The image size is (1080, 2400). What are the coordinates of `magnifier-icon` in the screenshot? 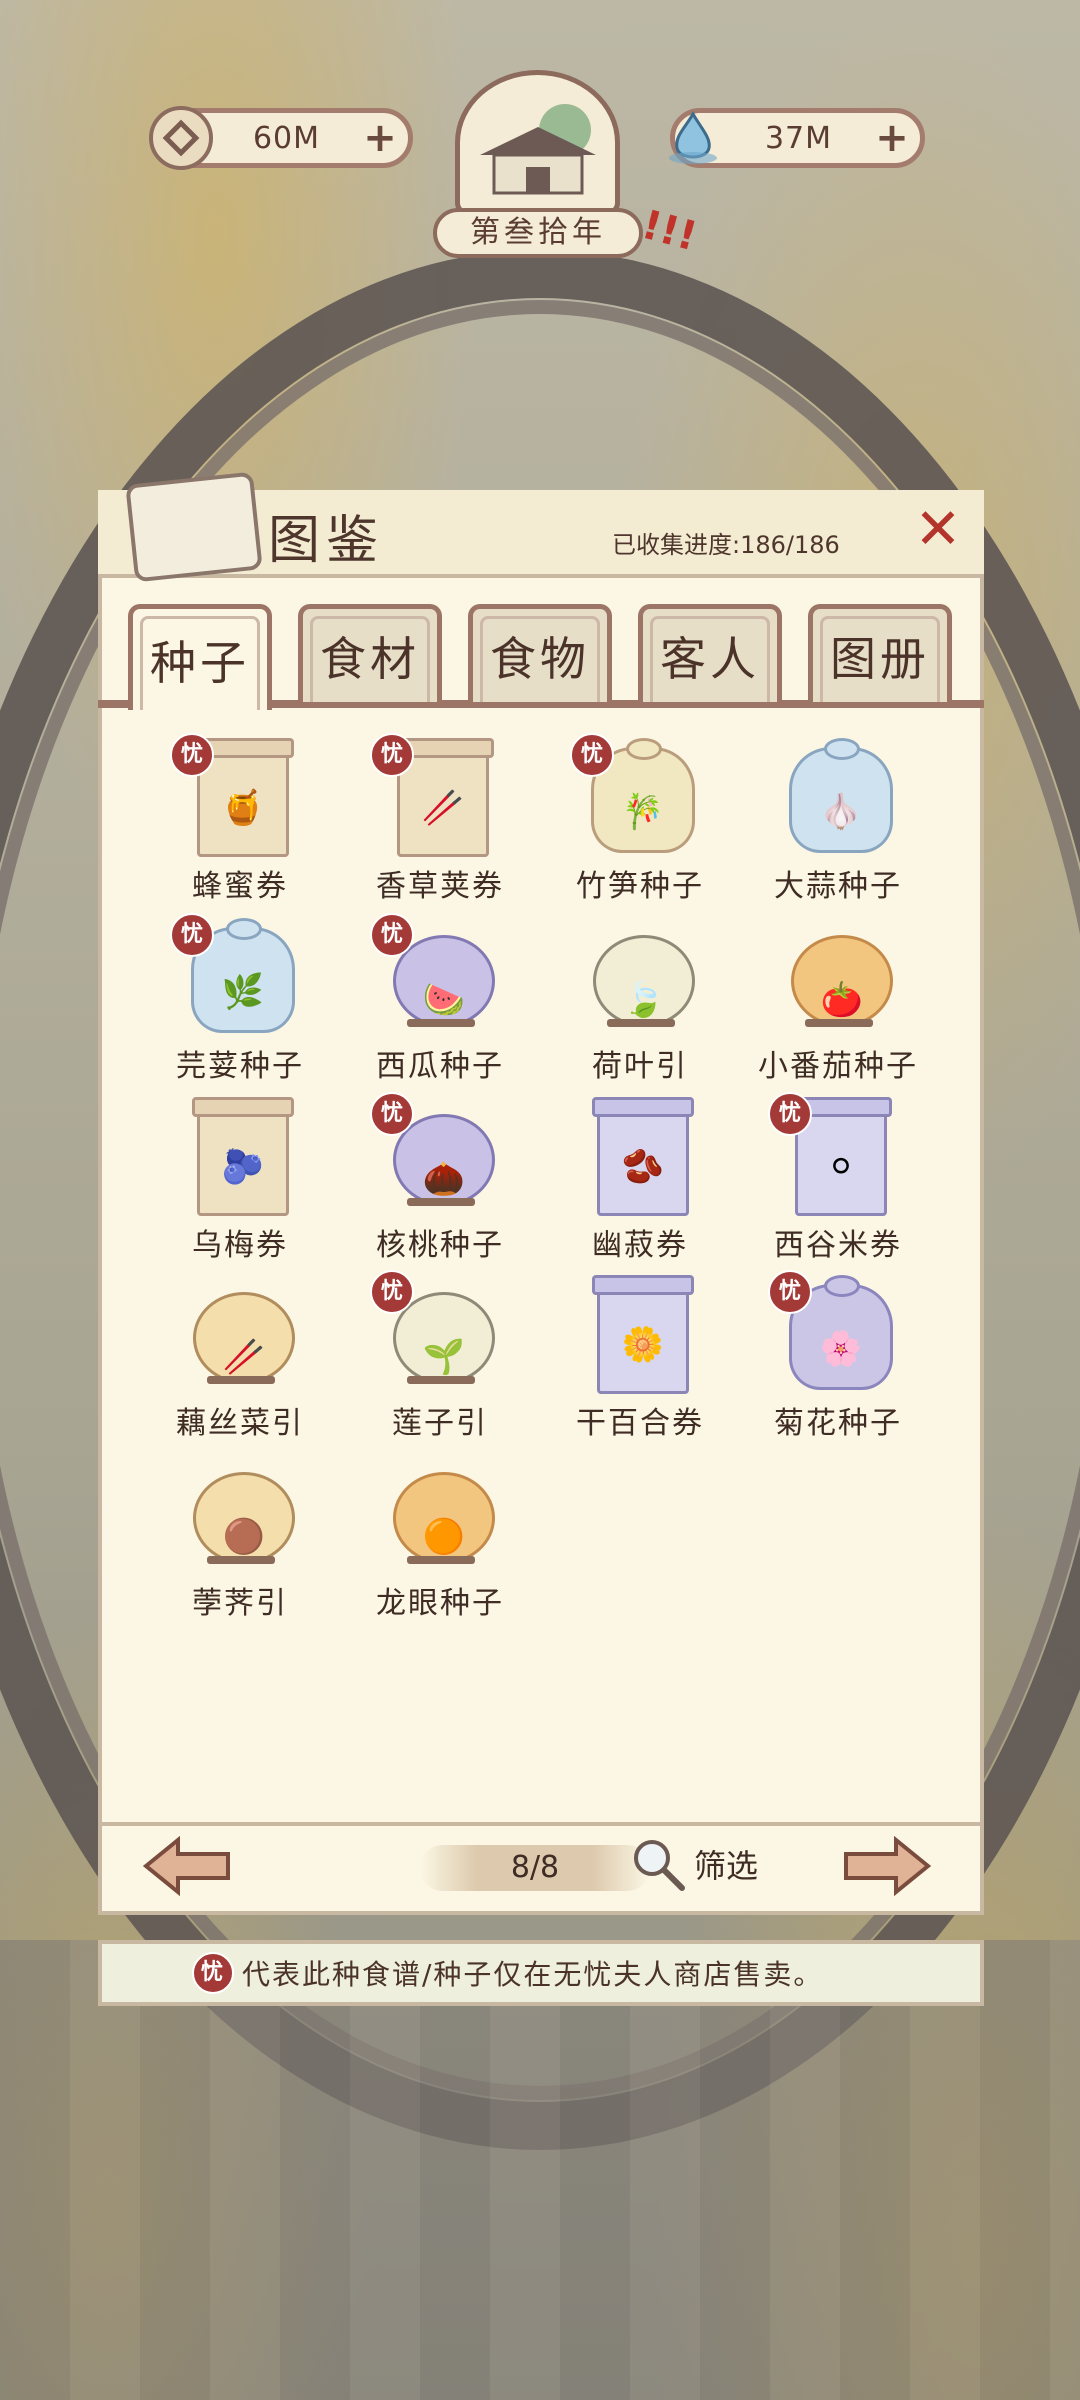 It's located at (659, 1865).